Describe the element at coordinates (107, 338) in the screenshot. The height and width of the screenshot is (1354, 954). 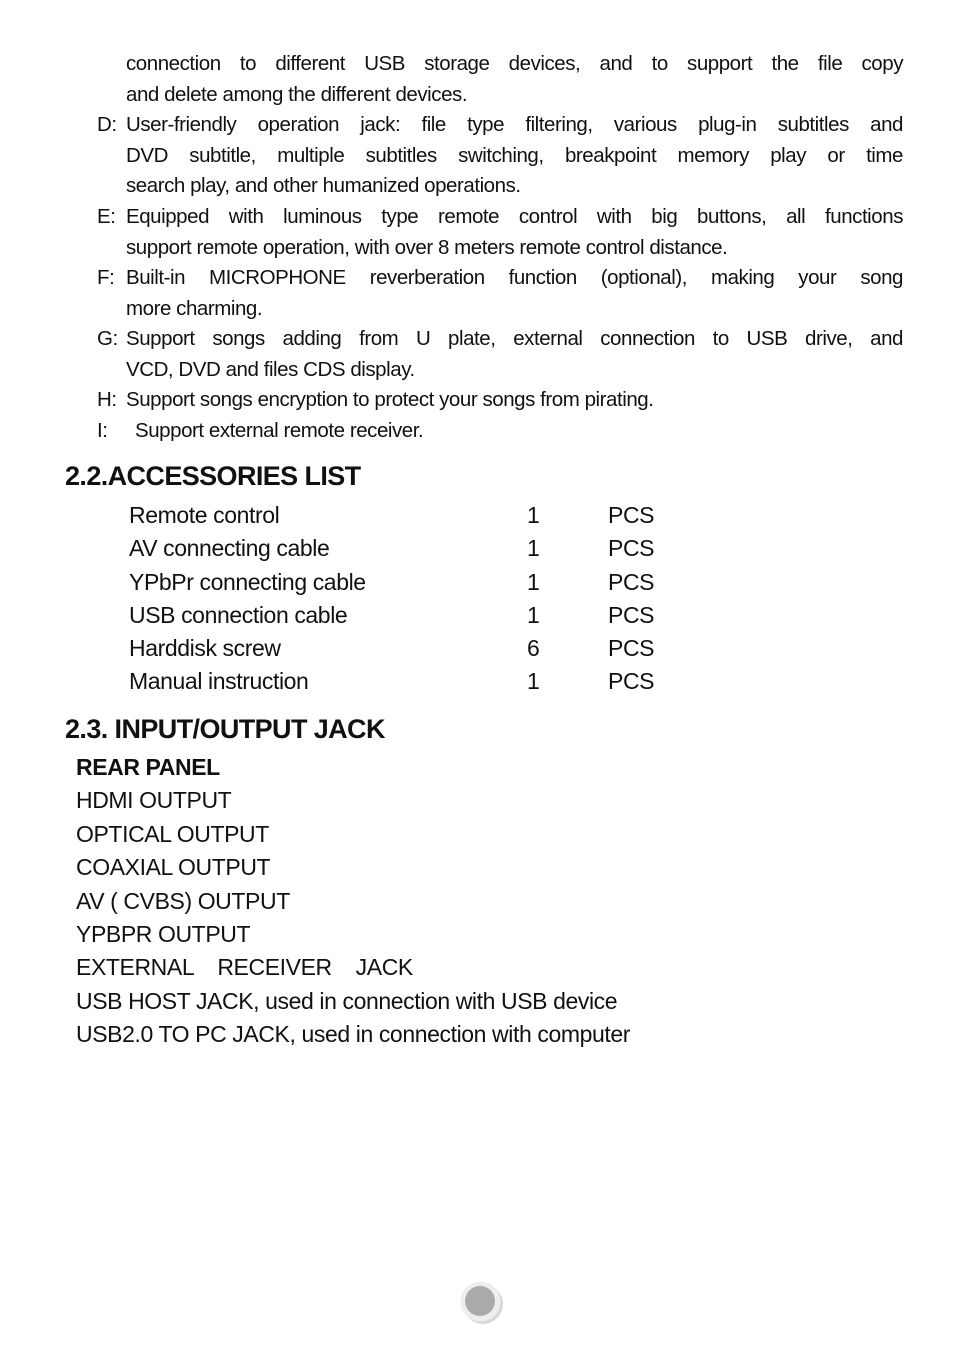
I see `feature-label: G:` at that location.